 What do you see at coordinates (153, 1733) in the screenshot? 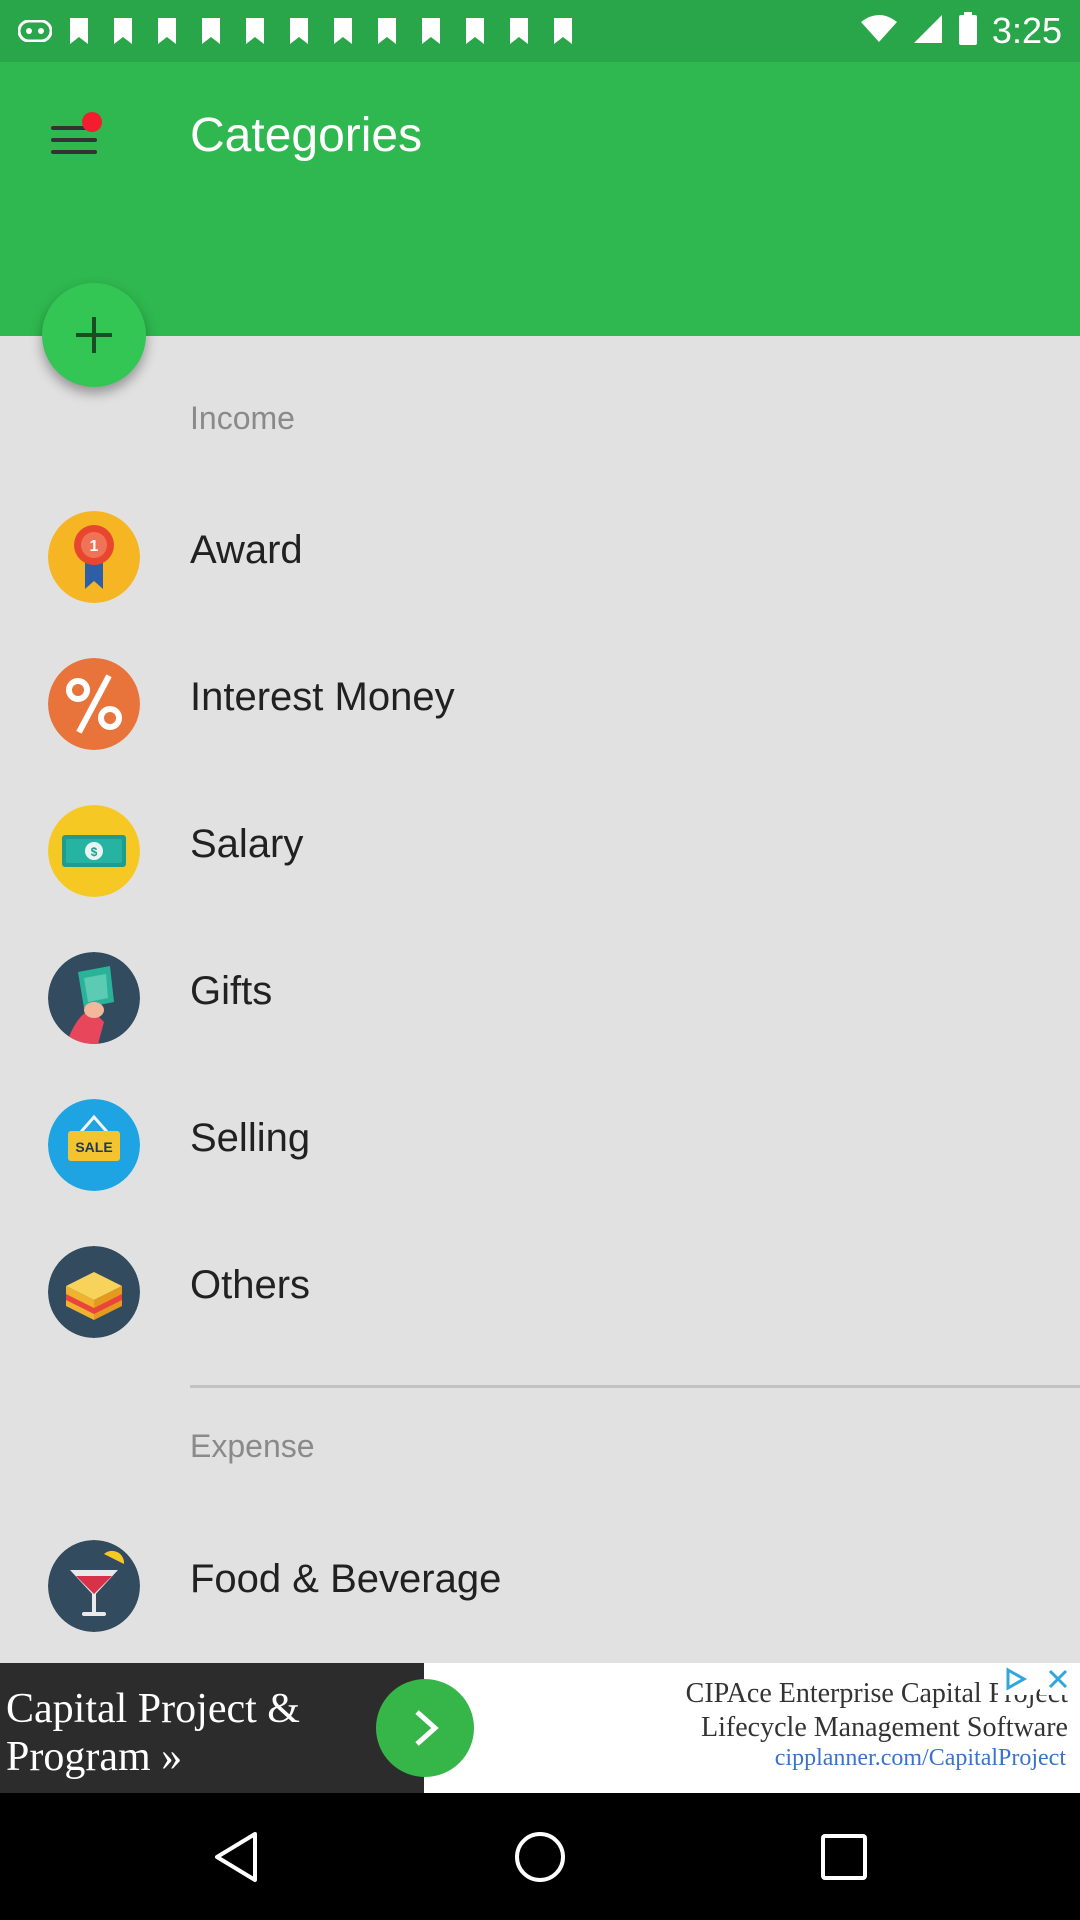
I see `ad-headline: Capital Project & Program »` at bounding box center [153, 1733].